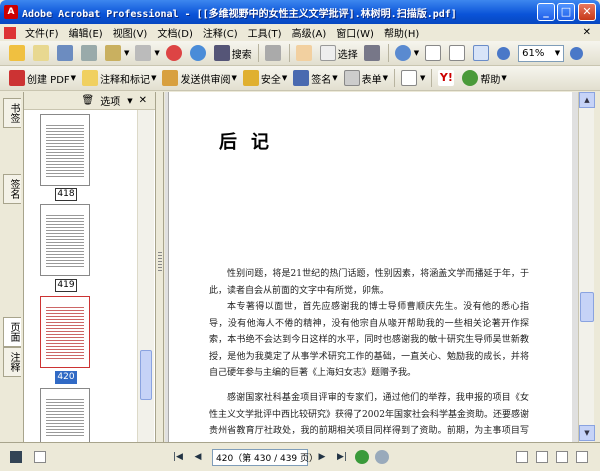  I want to click on snapshot-button, so click(373, 53).